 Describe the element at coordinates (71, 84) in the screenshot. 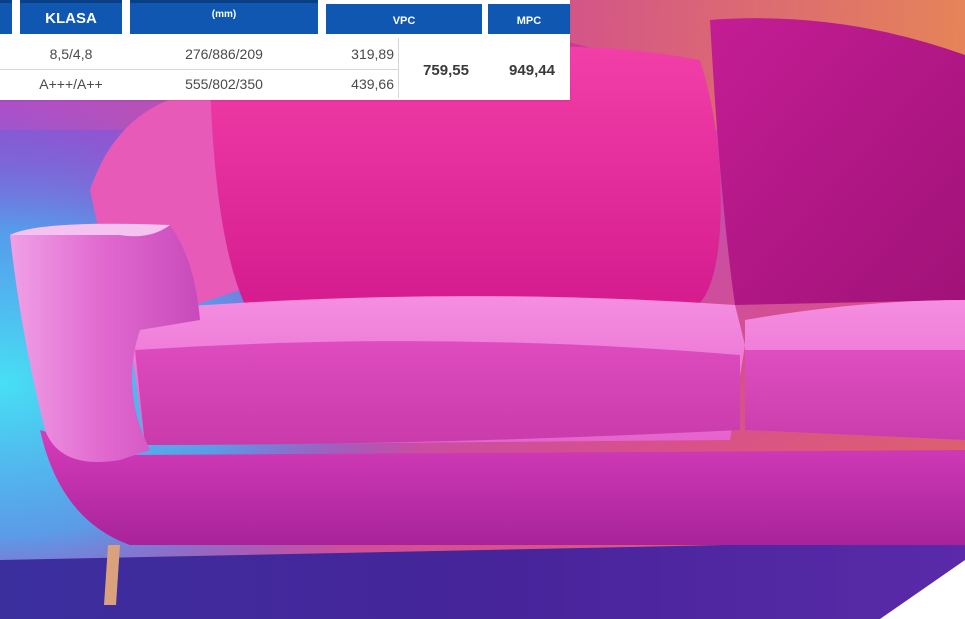

I see `row2-klasa: A+++/A++` at that location.